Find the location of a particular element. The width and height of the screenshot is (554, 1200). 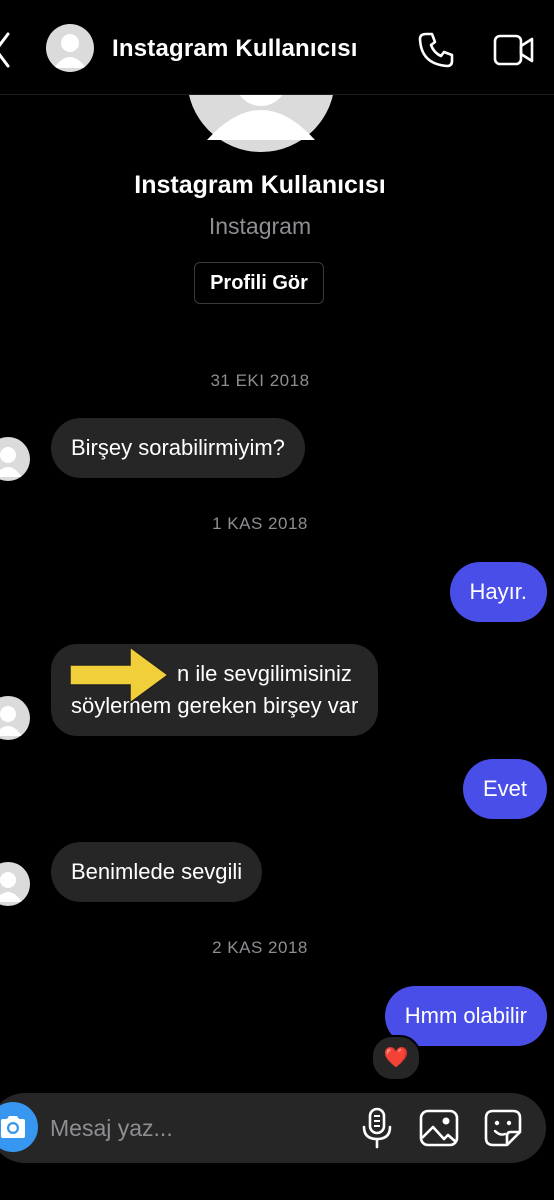

message-text: Birşey sorabilirmiyim? is located at coordinates (178, 447).